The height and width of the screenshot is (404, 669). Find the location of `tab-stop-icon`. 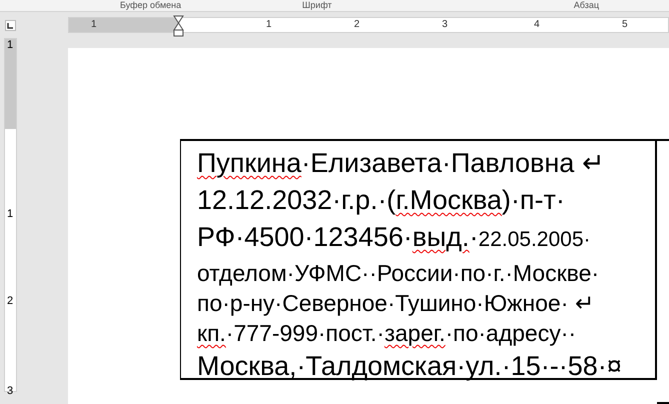

tab-stop-icon is located at coordinates (10, 25).